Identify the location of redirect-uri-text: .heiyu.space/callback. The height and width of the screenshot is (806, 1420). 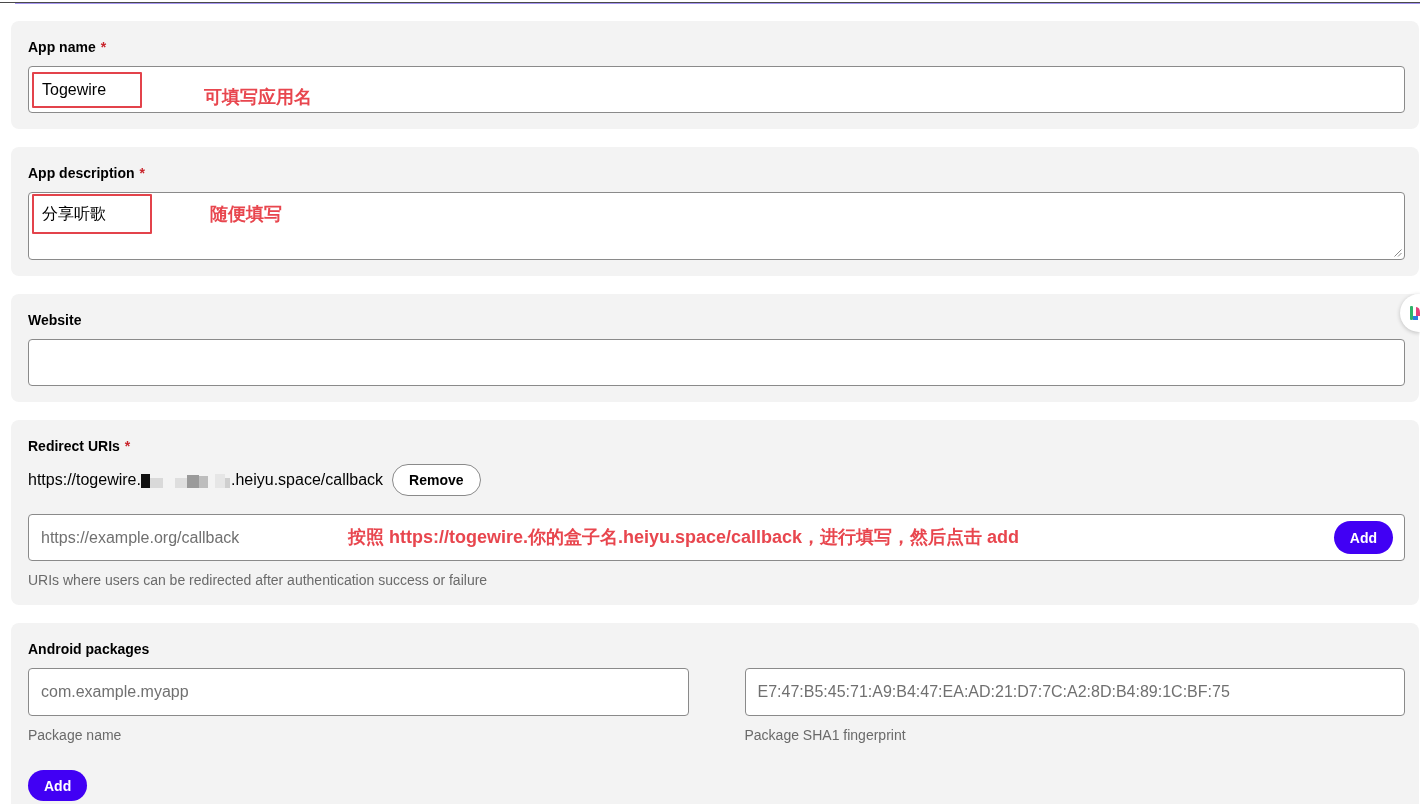
(307, 480).